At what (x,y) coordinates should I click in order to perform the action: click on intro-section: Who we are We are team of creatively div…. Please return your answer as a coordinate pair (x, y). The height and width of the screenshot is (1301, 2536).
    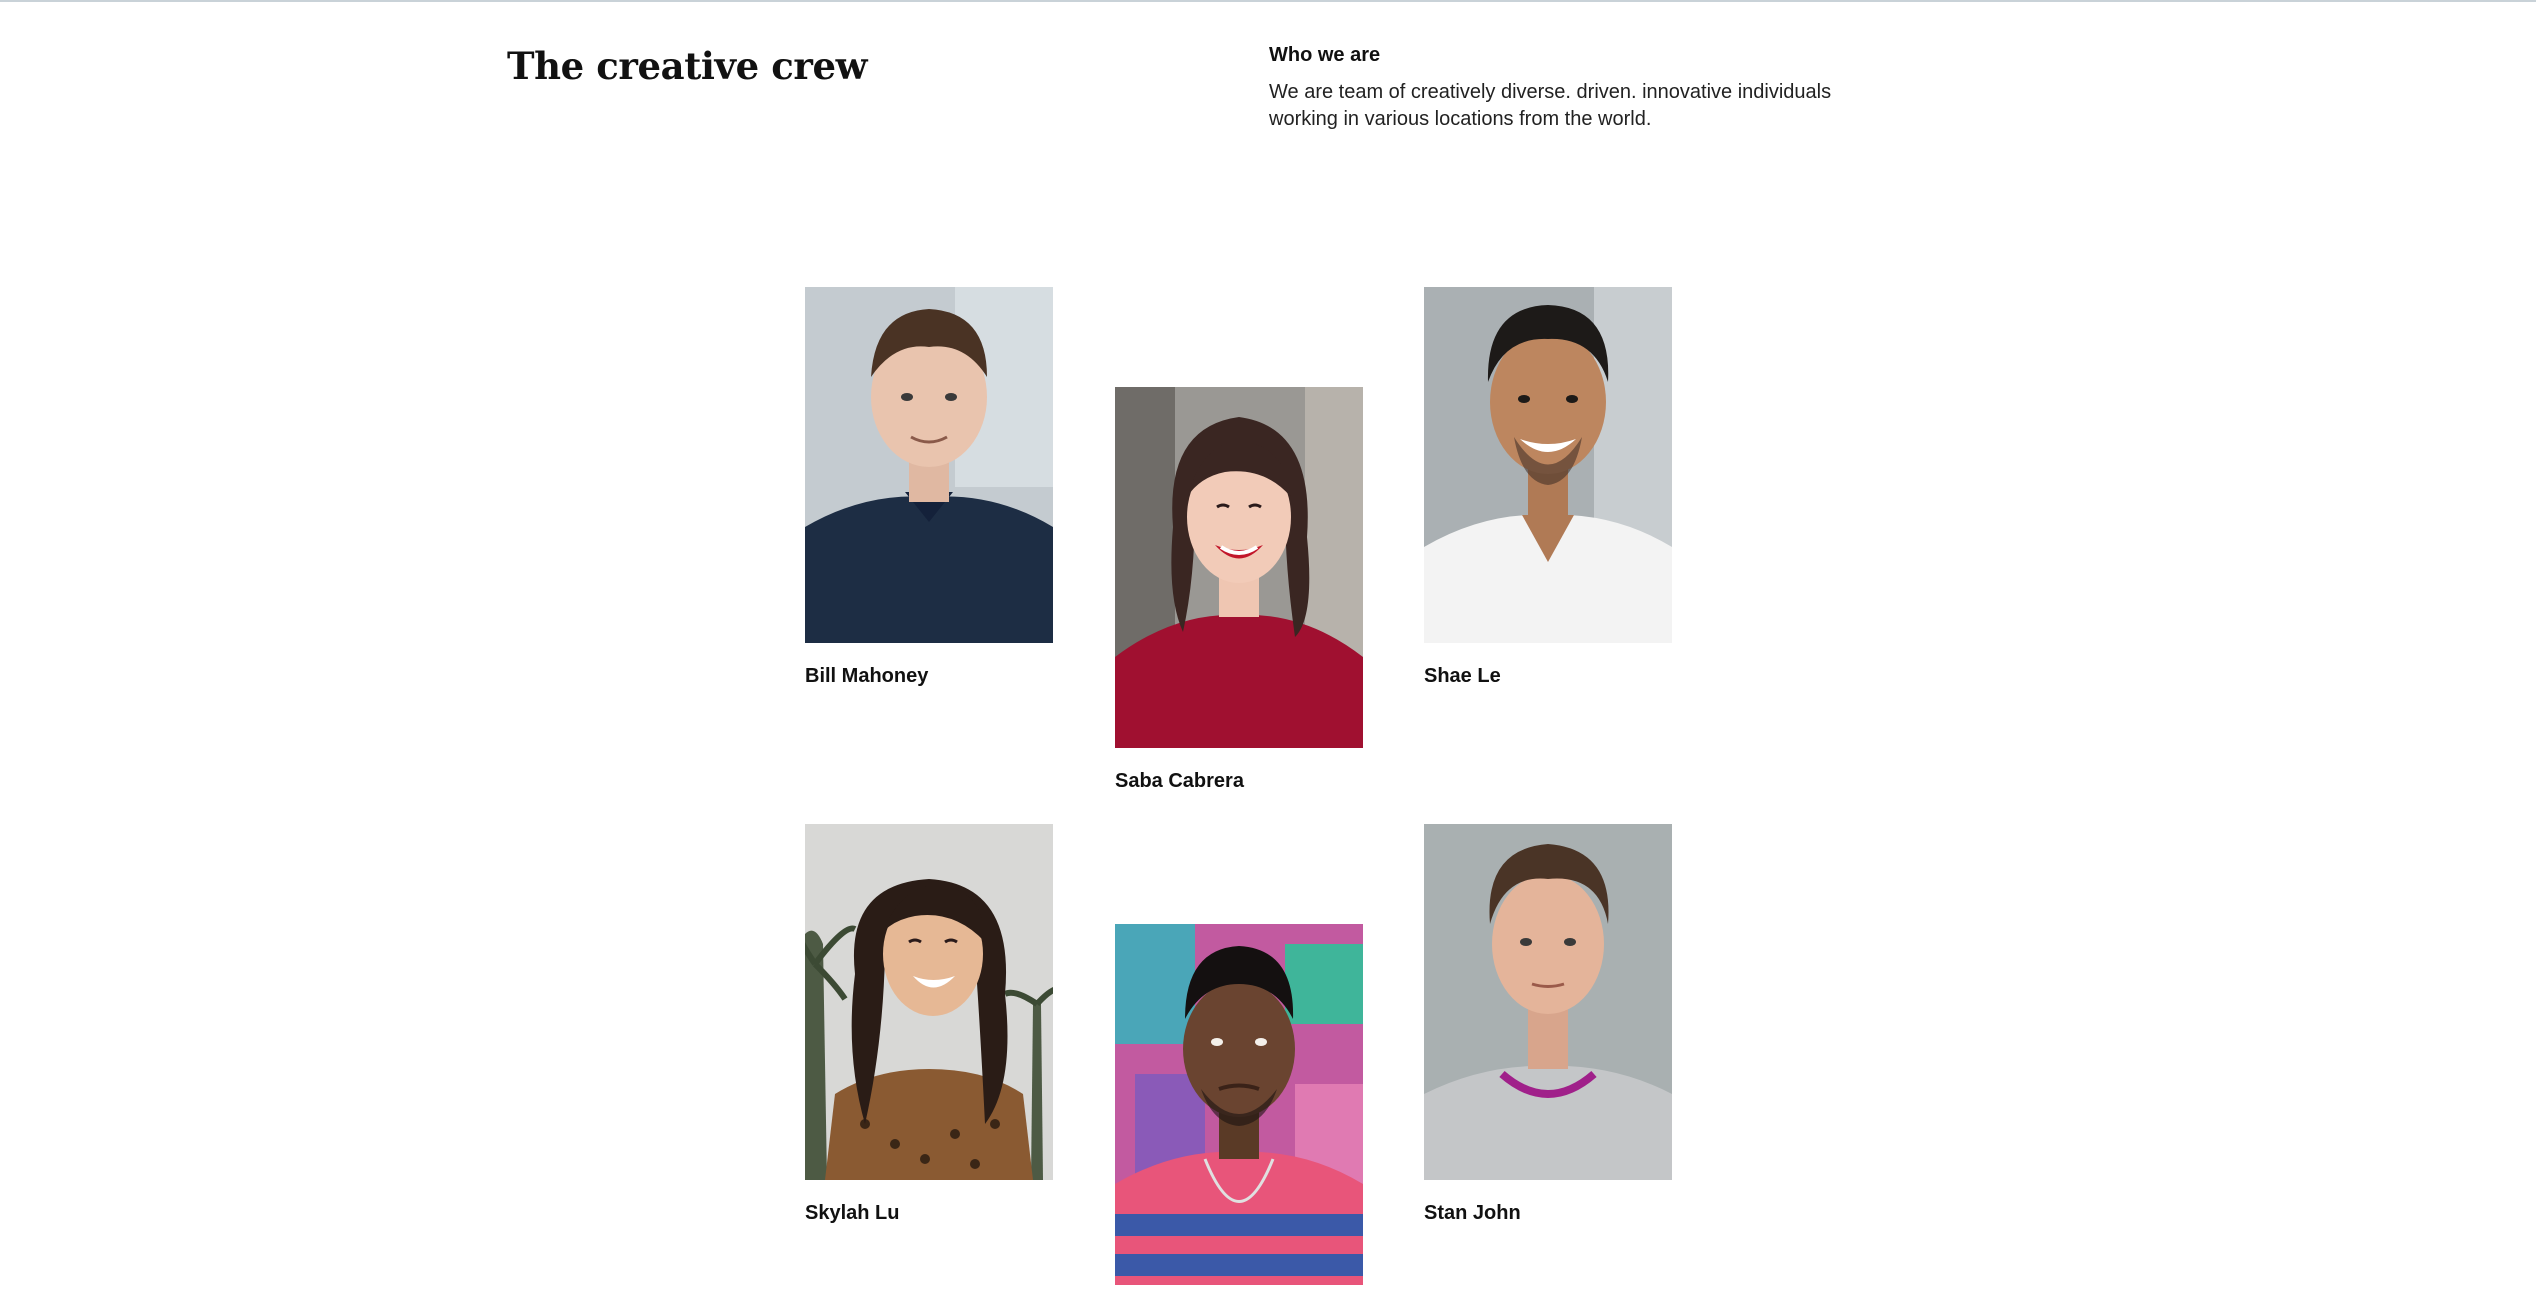
    Looking at the image, I should click on (1589, 88).